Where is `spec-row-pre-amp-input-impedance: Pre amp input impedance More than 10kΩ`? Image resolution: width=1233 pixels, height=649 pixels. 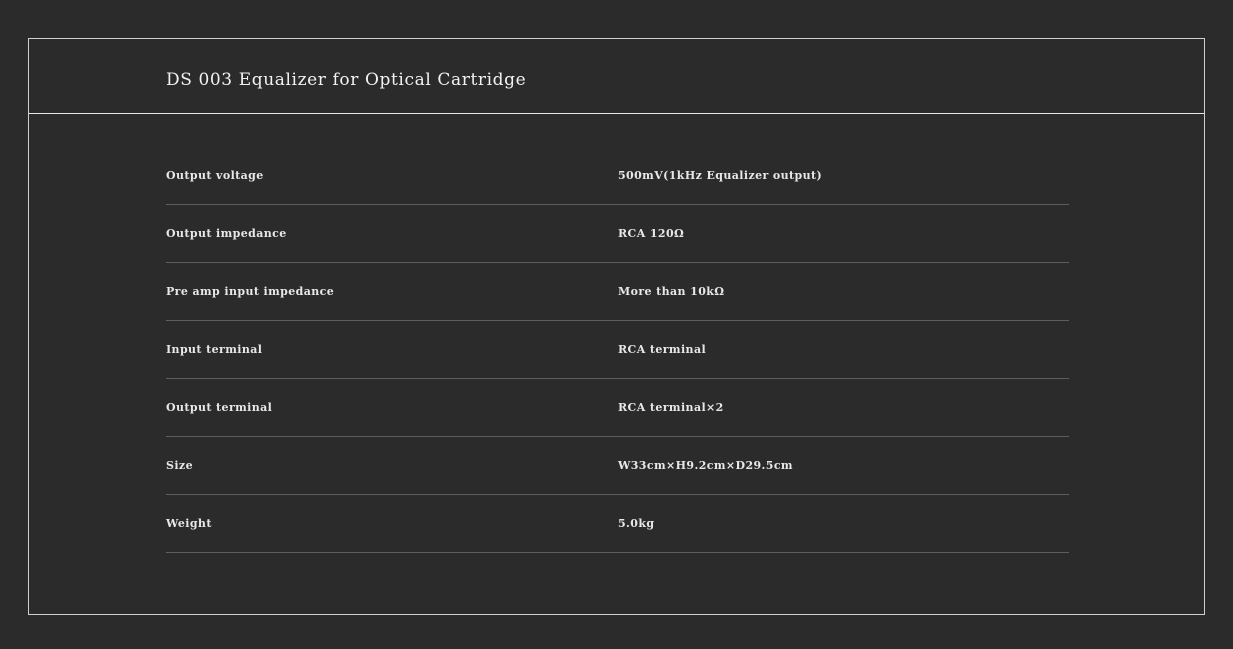 spec-row-pre-amp-input-impedance: Pre amp input impedance More than 10kΩ is located at coordinates (617, 292).